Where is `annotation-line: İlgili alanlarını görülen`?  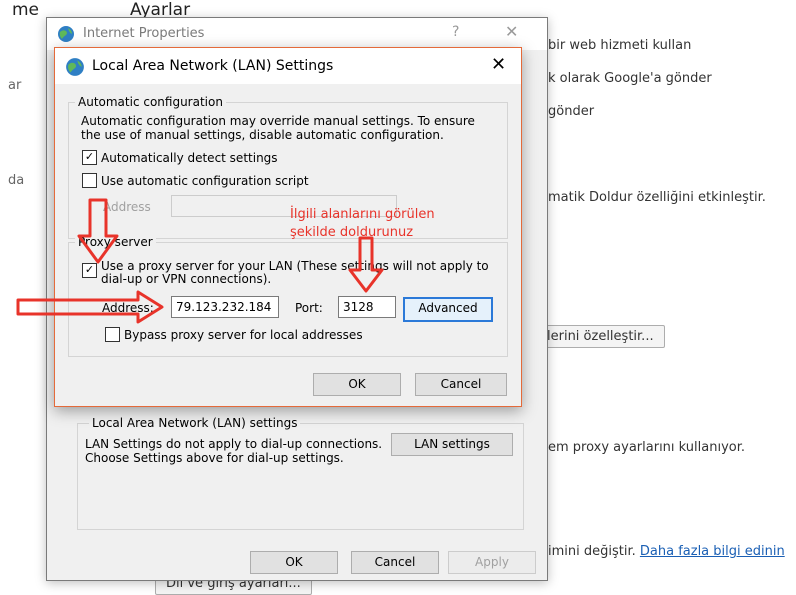
annotation-line: İlgili alanlarını görülen is located at coordinates (362, 214).